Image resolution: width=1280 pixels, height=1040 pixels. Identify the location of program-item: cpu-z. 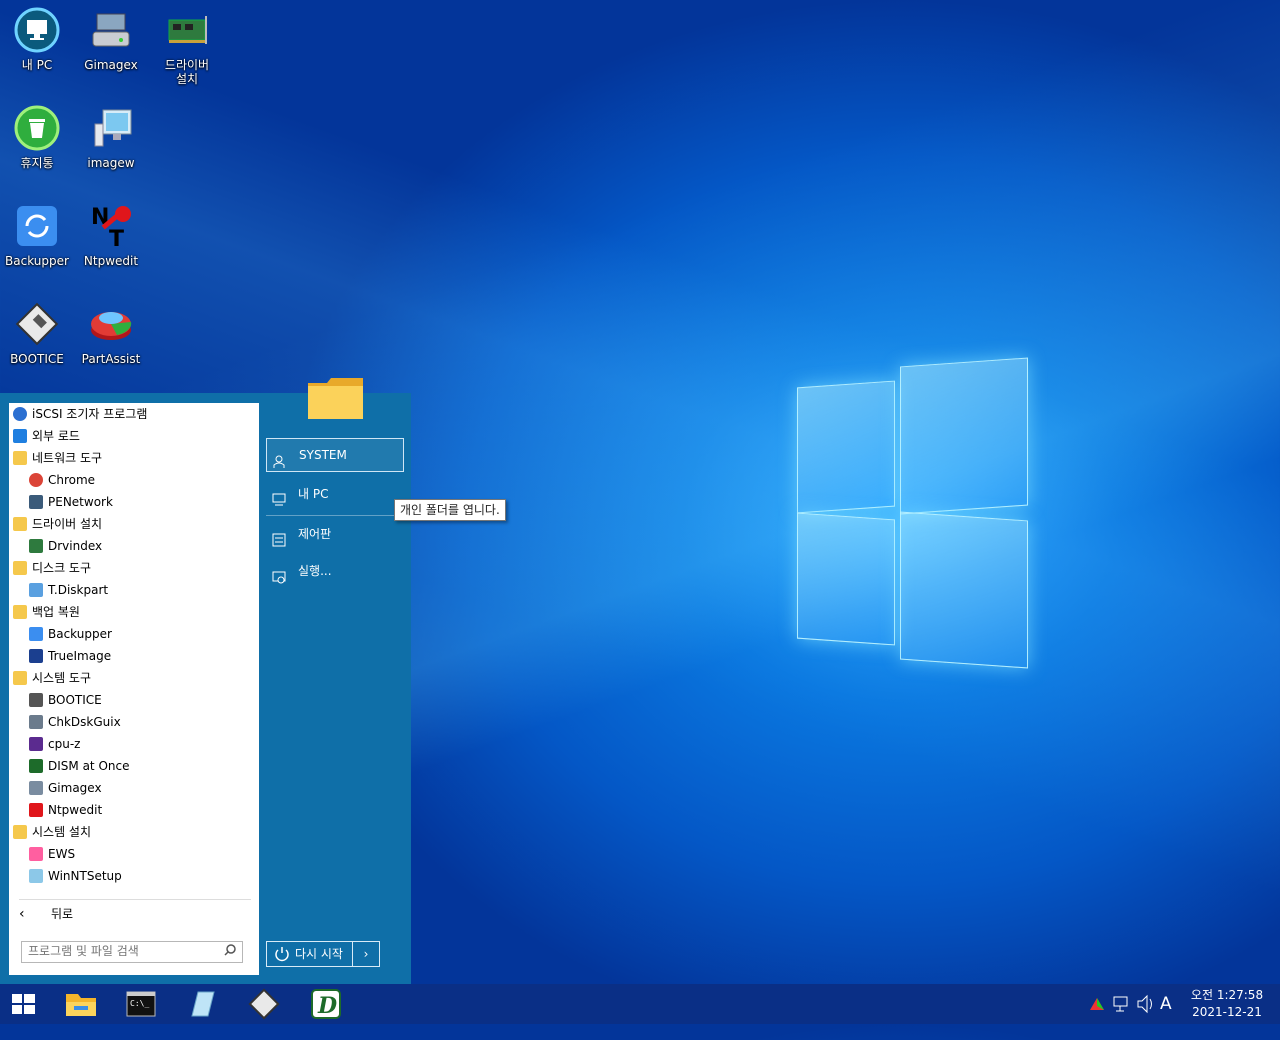
(134, 744).